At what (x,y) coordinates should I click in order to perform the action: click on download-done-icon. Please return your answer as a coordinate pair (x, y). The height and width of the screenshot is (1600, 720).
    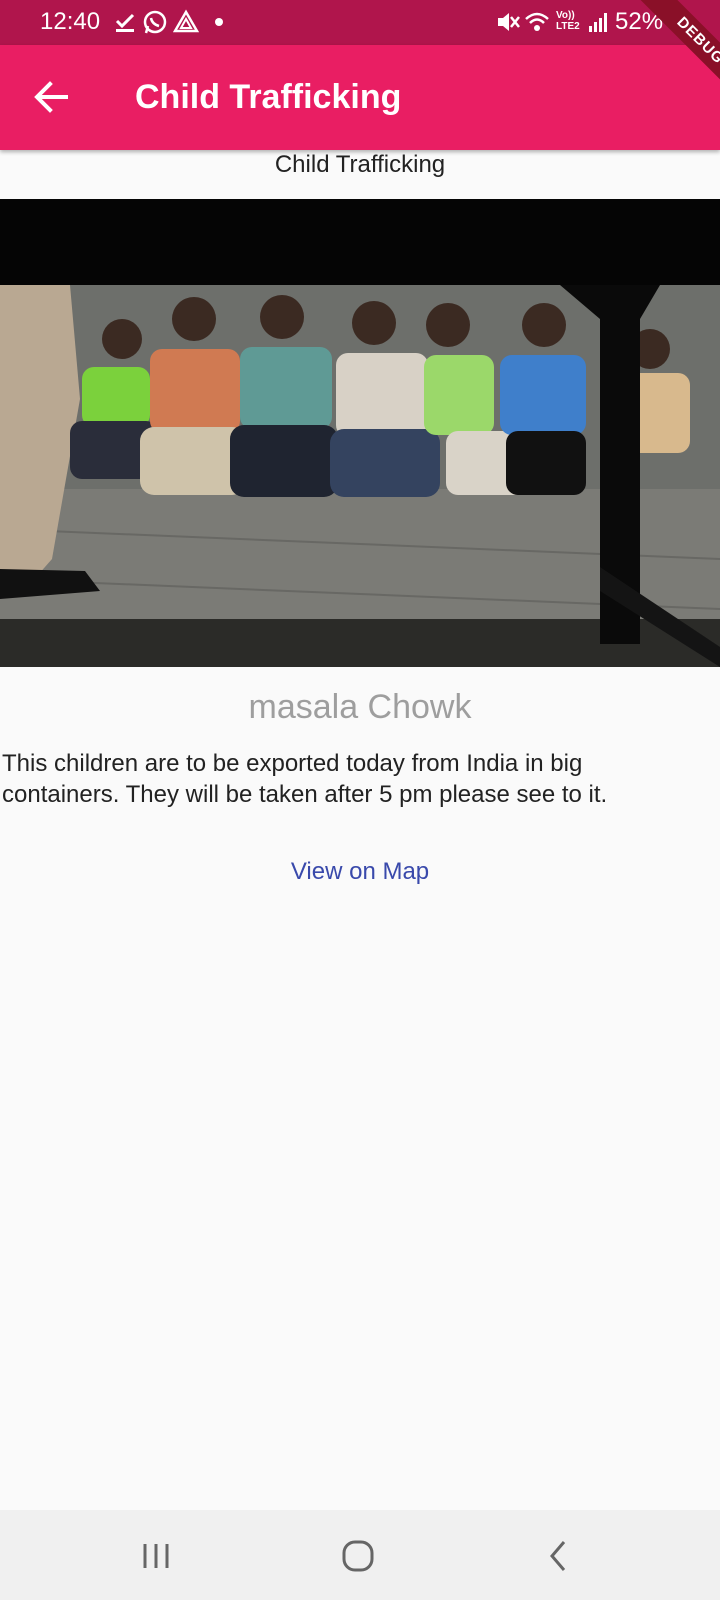
    Looking at the image, I should click on (125, 22).